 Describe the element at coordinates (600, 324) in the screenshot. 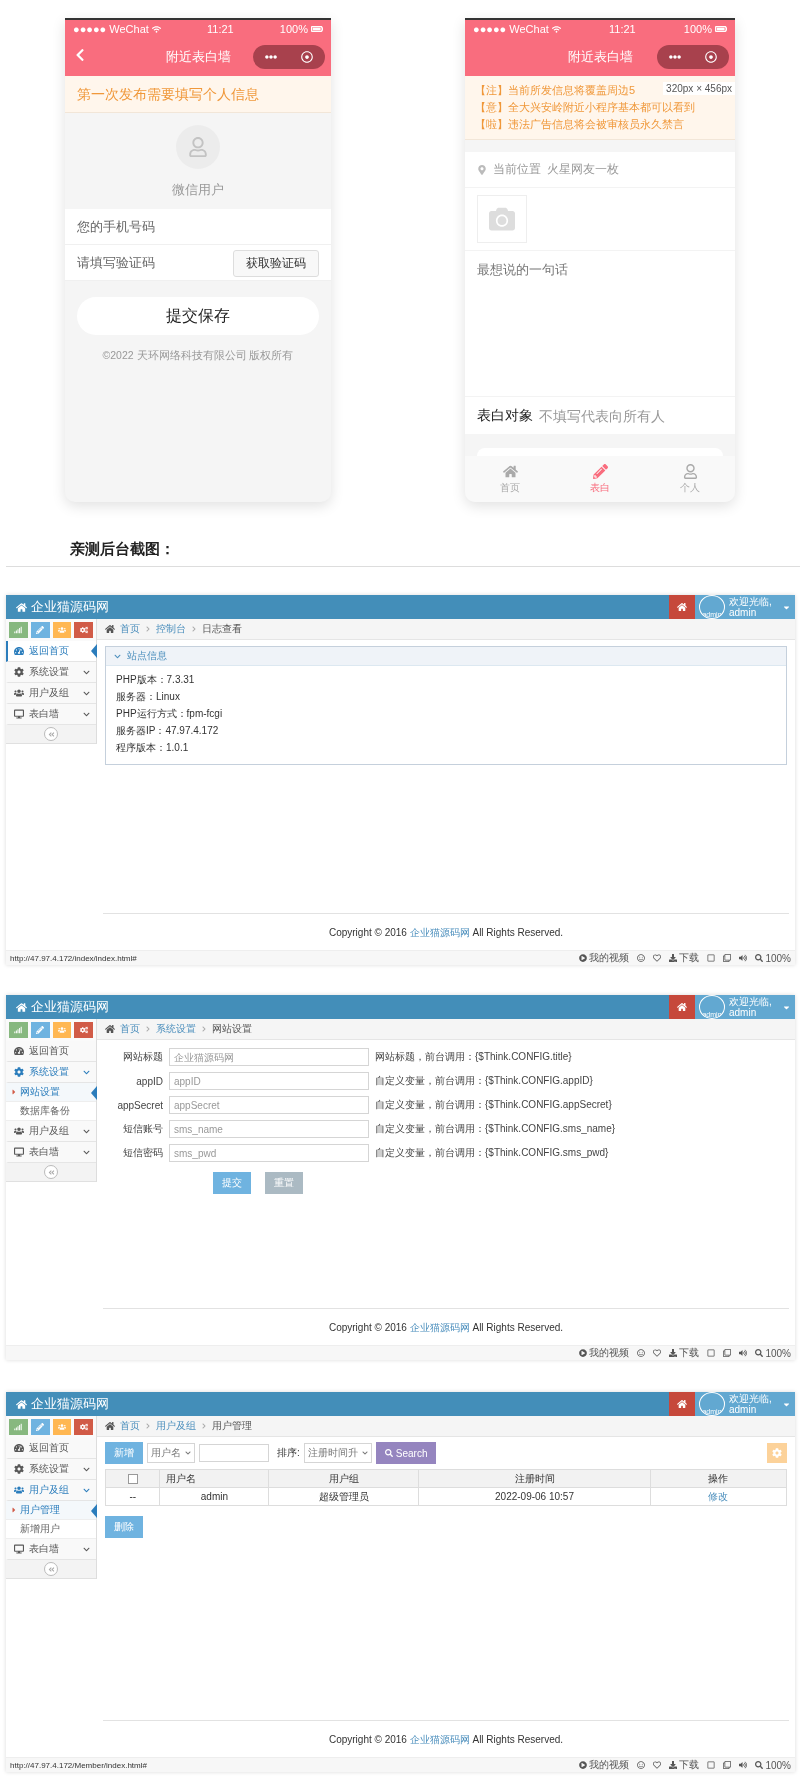

I see `message-field: 最想说的一句话` at that location.